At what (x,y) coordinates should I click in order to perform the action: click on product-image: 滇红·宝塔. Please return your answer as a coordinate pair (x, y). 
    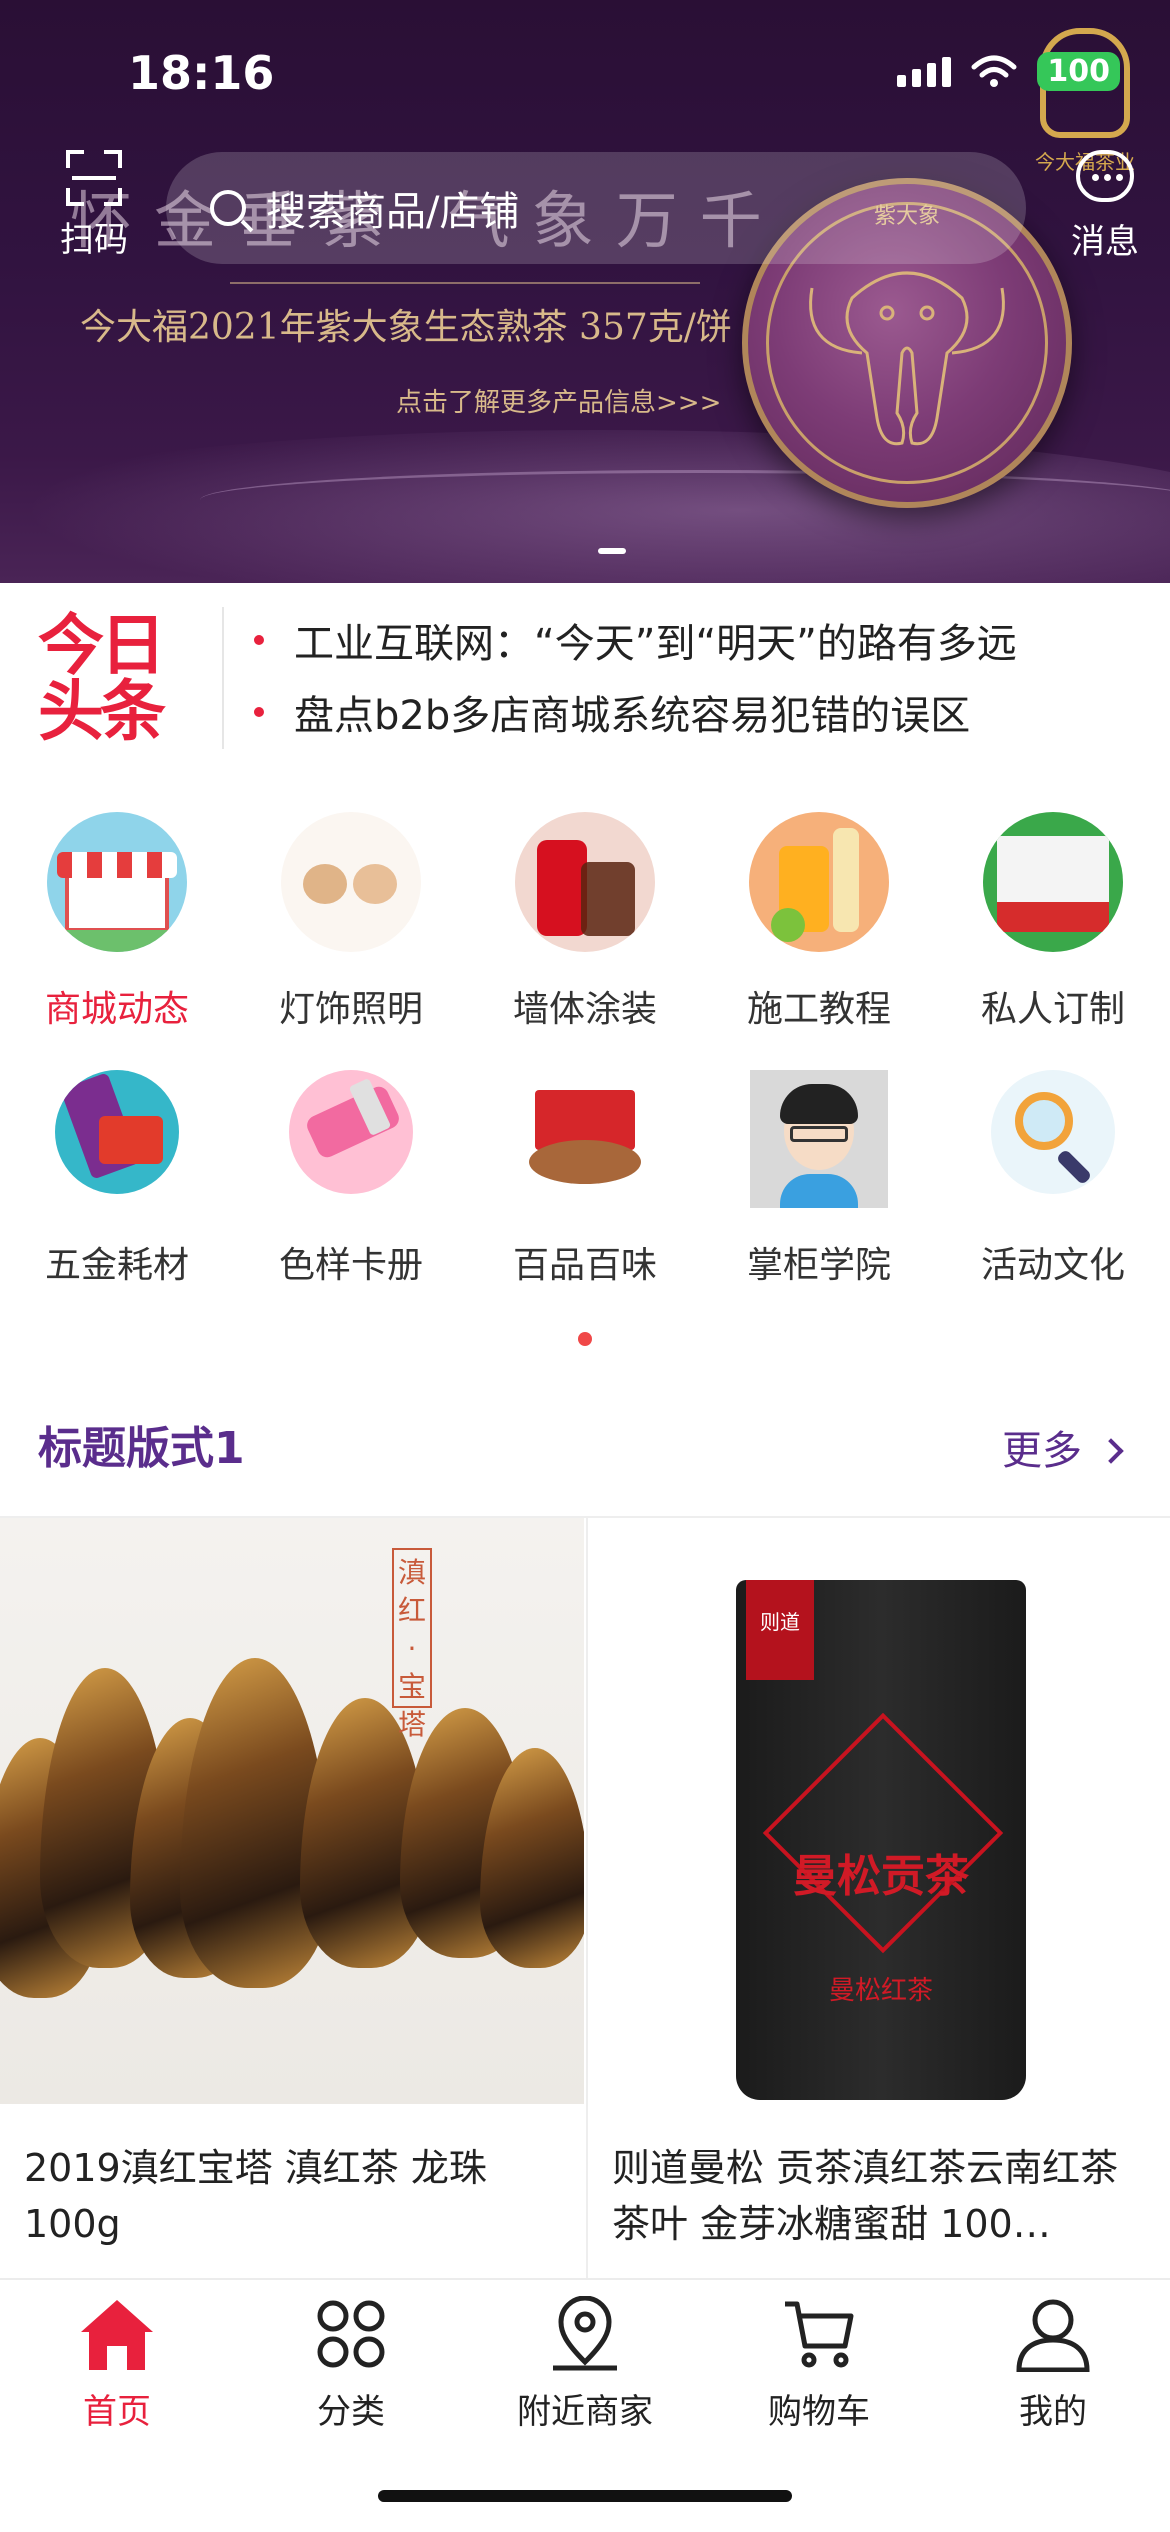
    Looking at the image, I should click on (292, 1811).